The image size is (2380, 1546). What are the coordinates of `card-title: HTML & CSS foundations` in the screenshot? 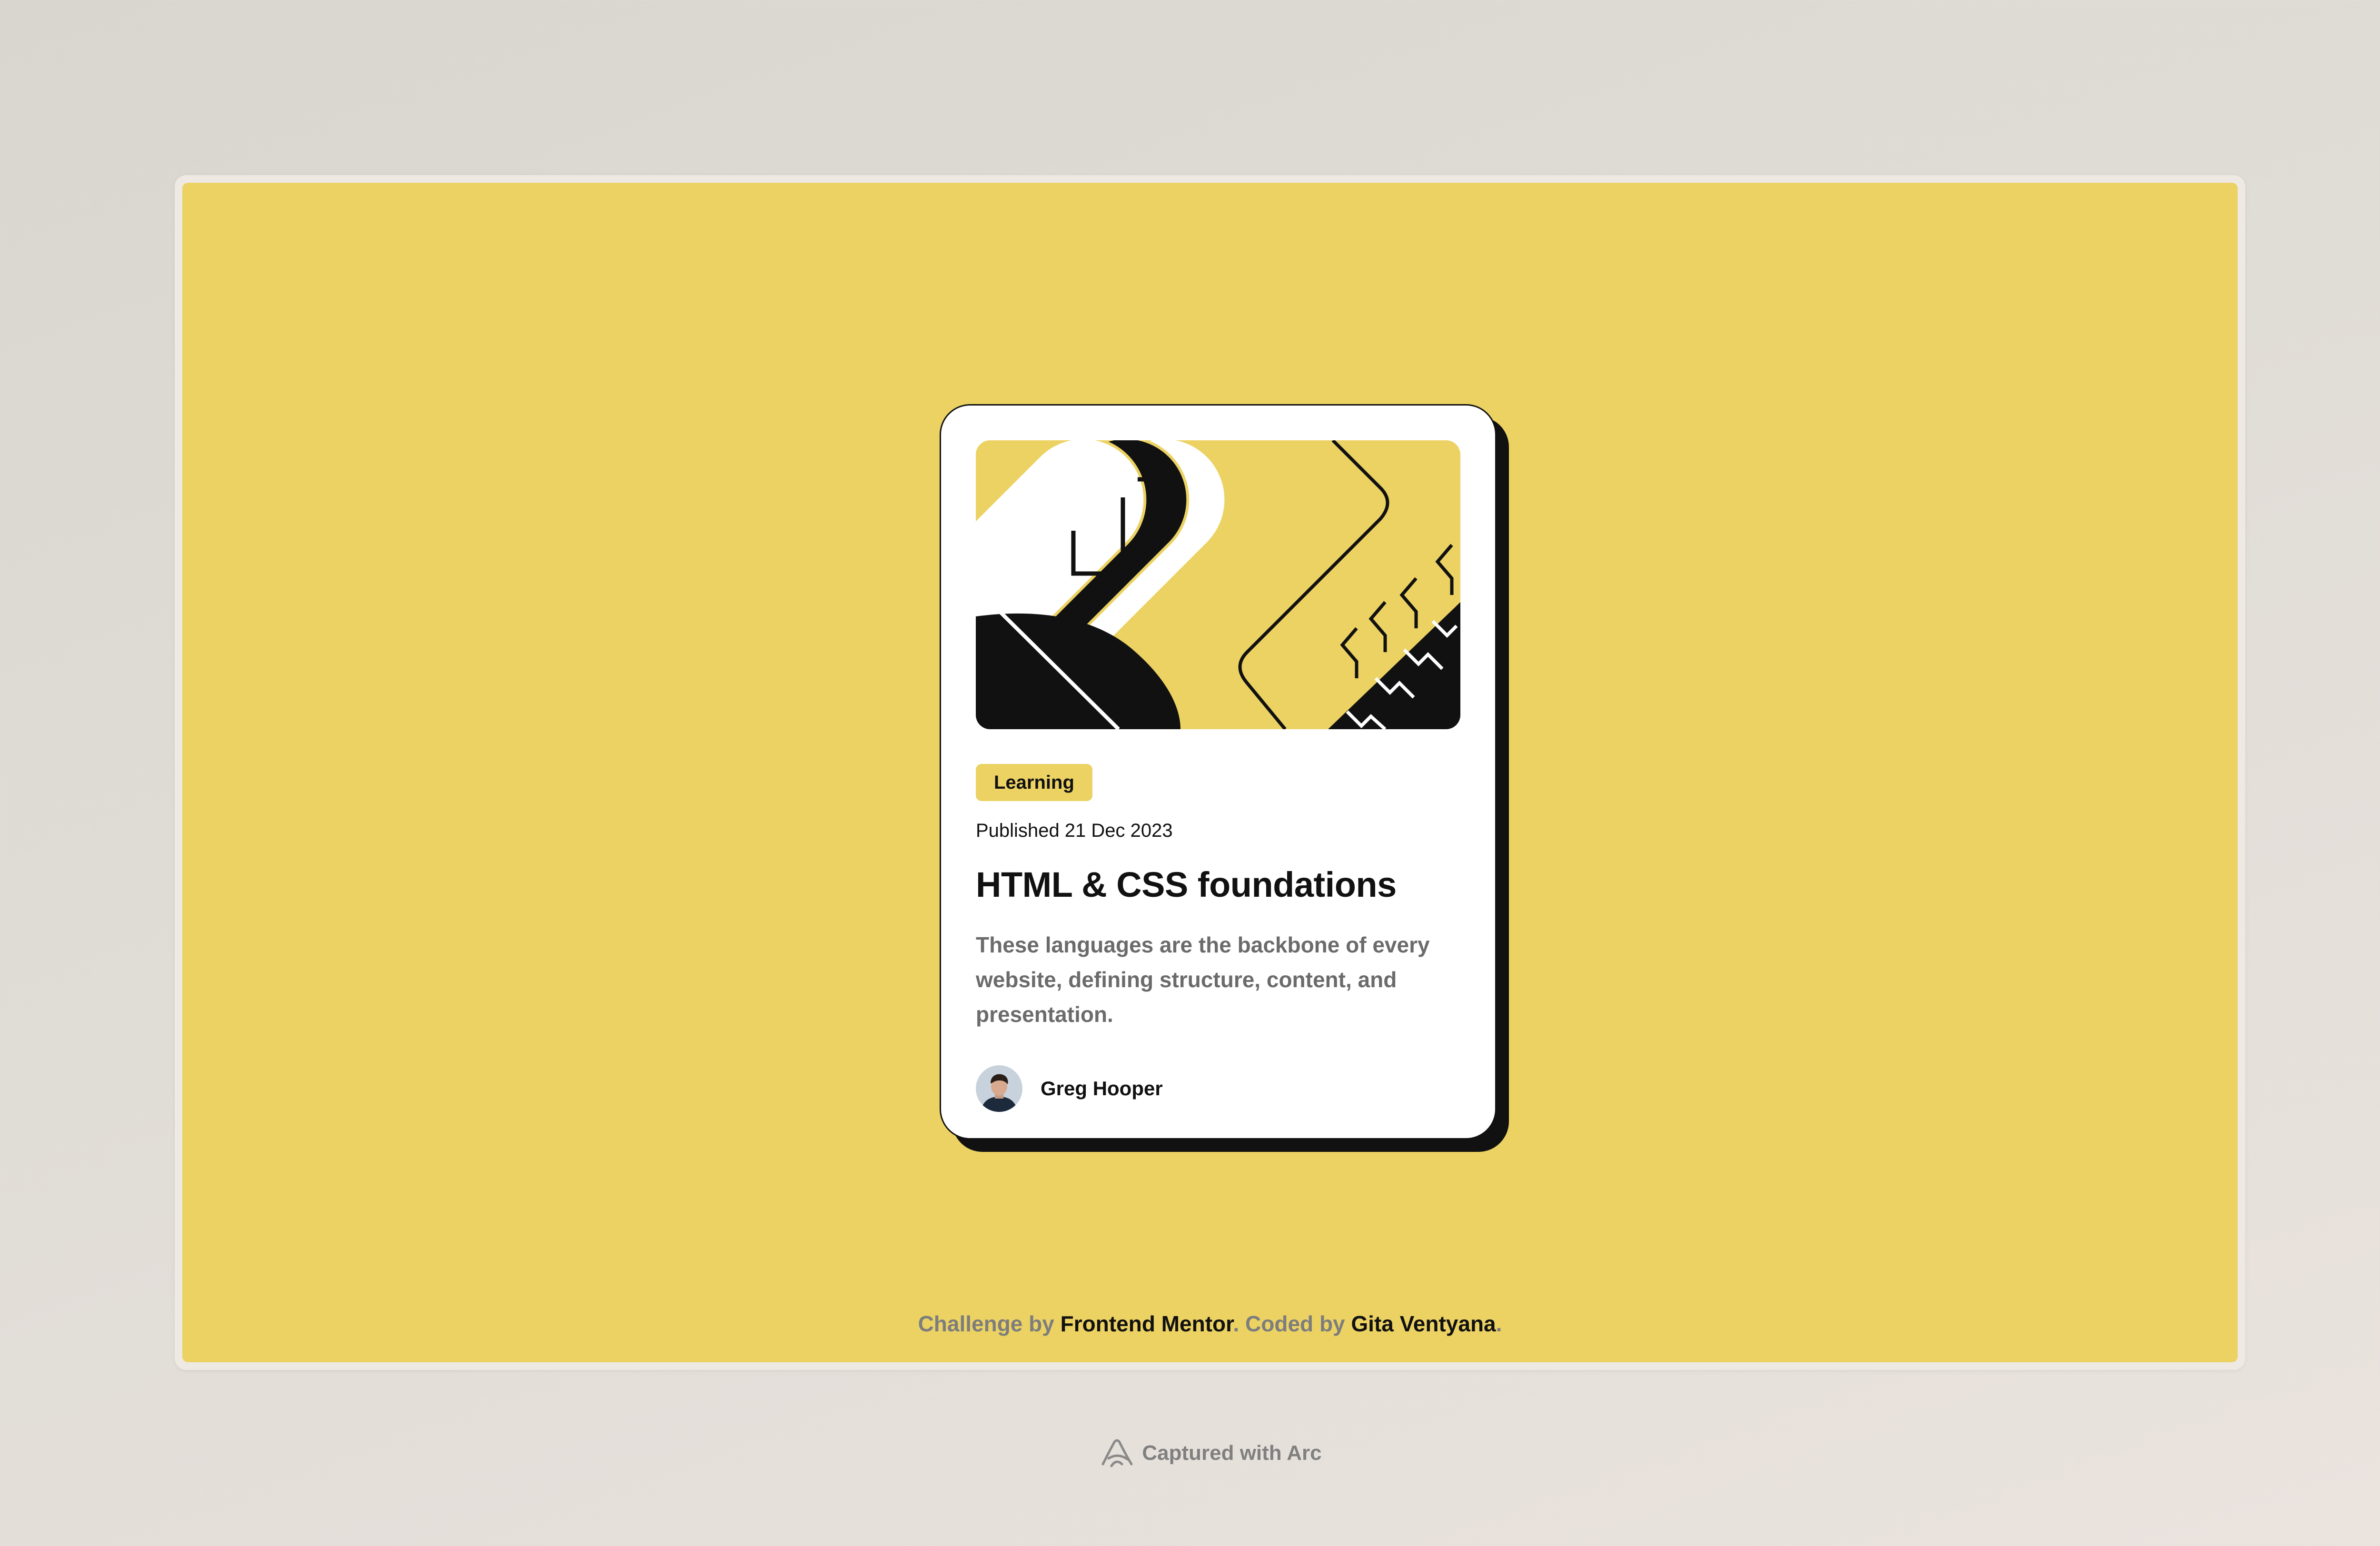 It's located at (1218, 884).